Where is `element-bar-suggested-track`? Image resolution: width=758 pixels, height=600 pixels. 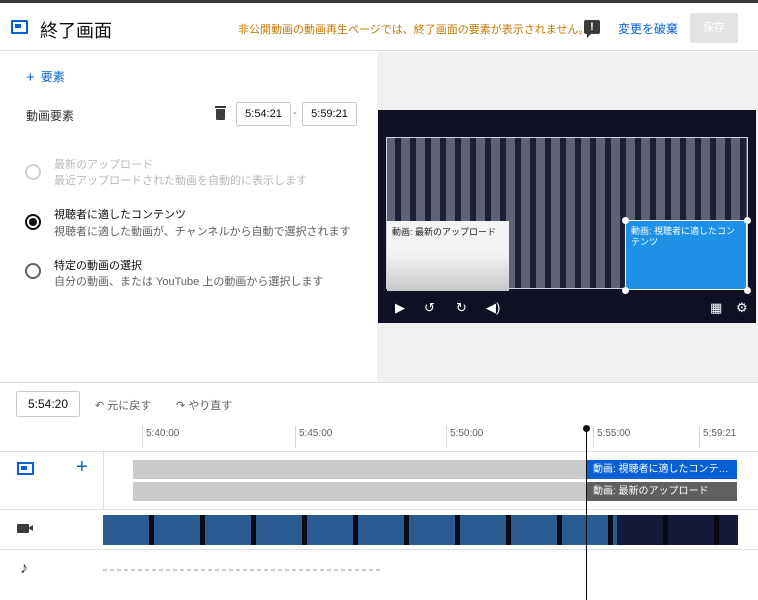
element-bar-suggested-track is located at coordinates (360, 469).